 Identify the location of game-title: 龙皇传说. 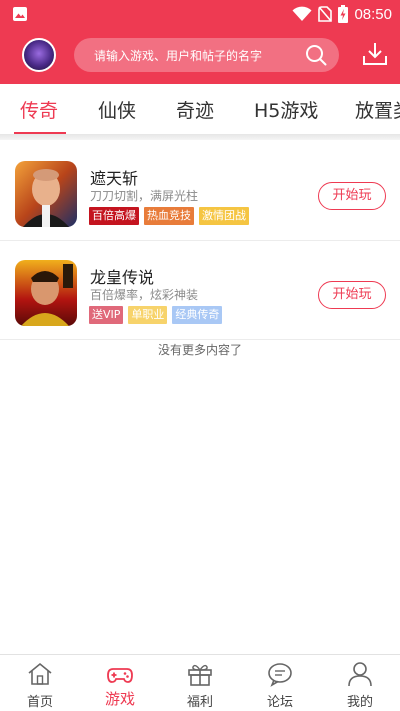
(122, 277).